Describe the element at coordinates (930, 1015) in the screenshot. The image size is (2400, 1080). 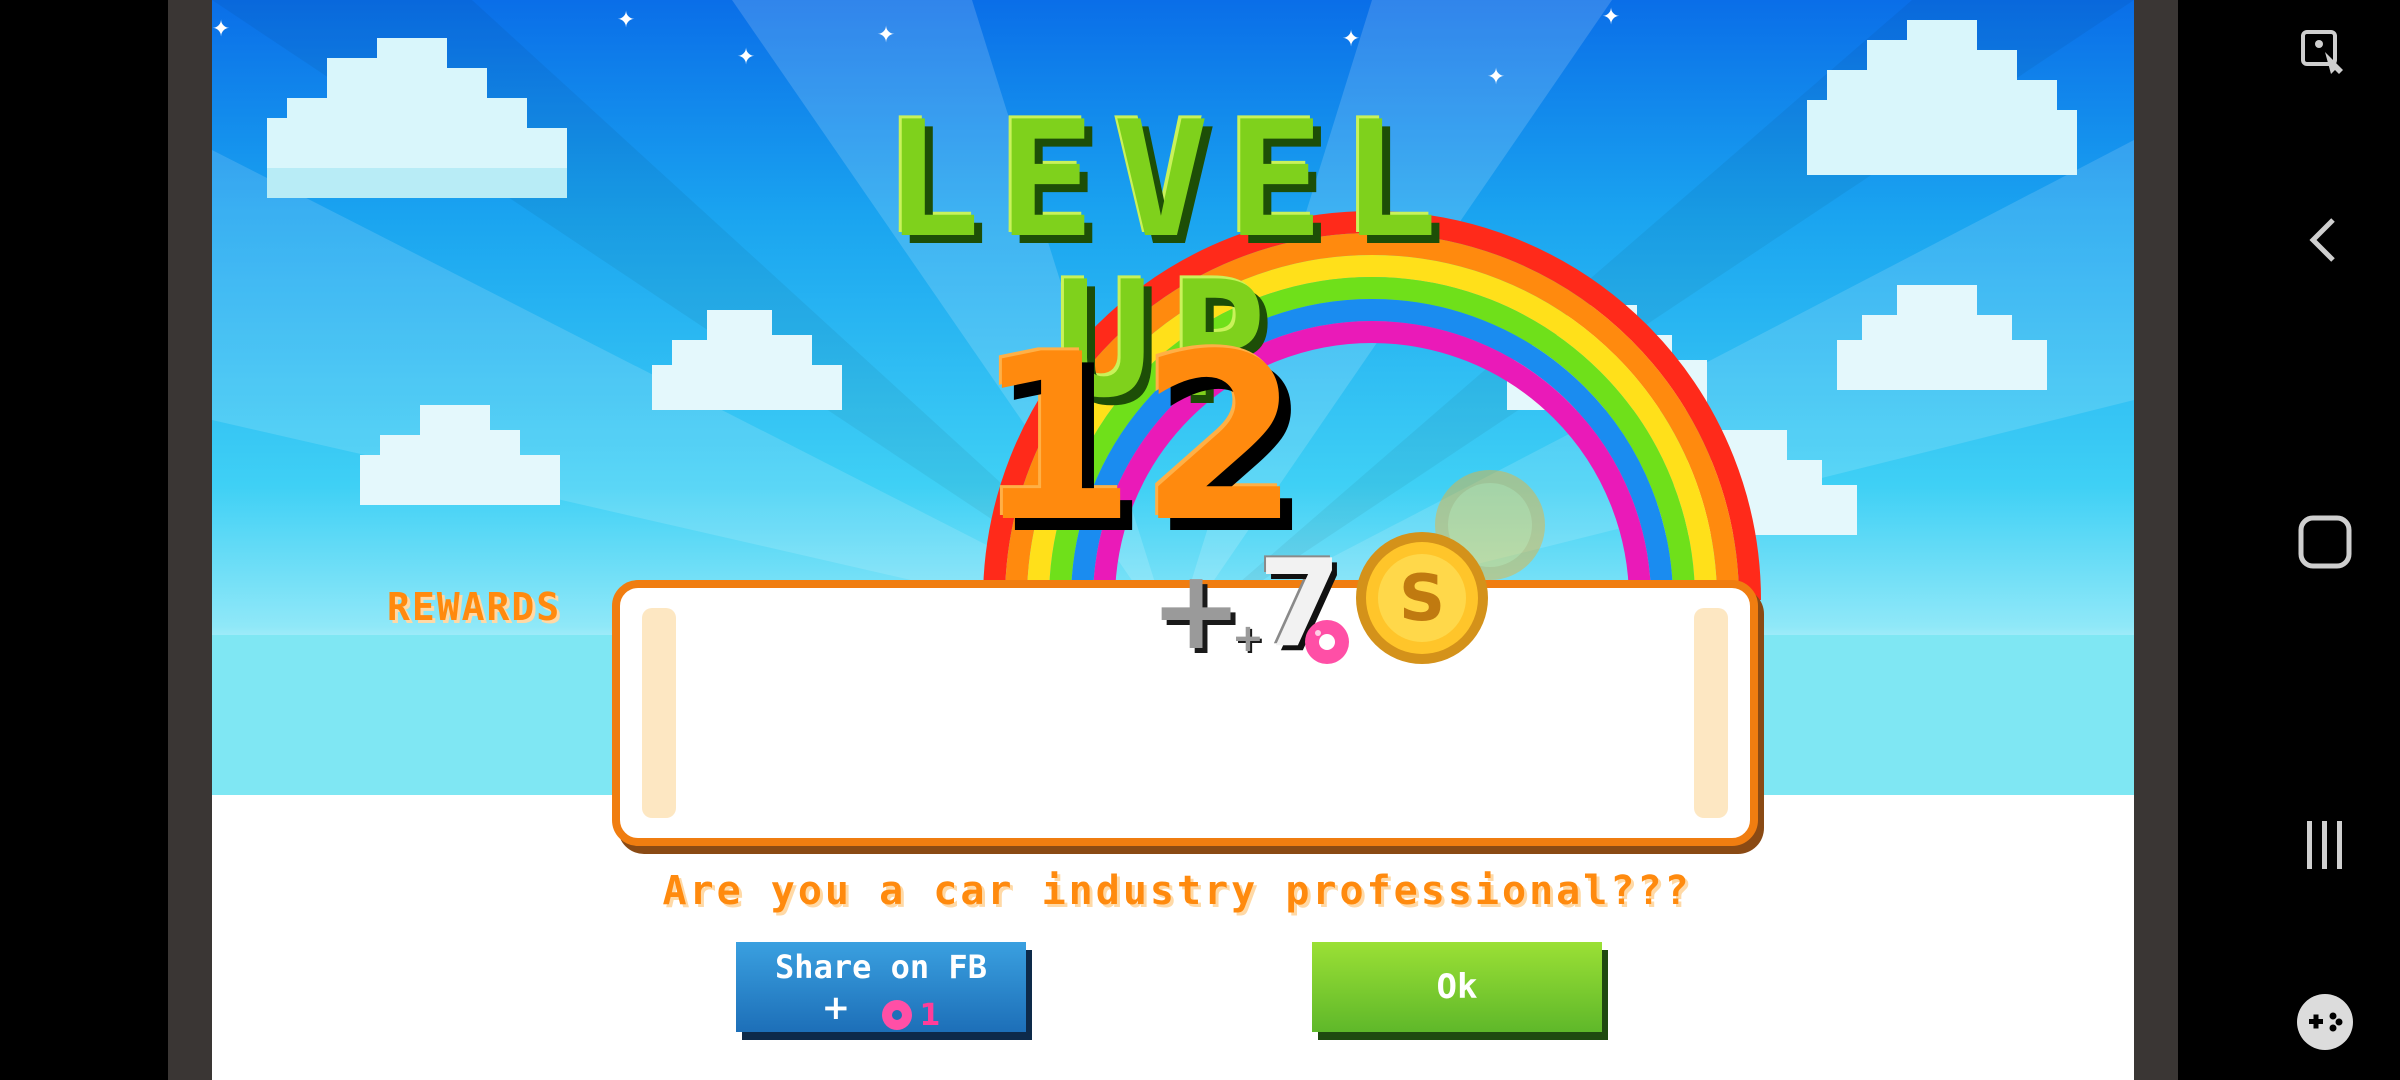
I see `share-reward-count: 1` at that location.